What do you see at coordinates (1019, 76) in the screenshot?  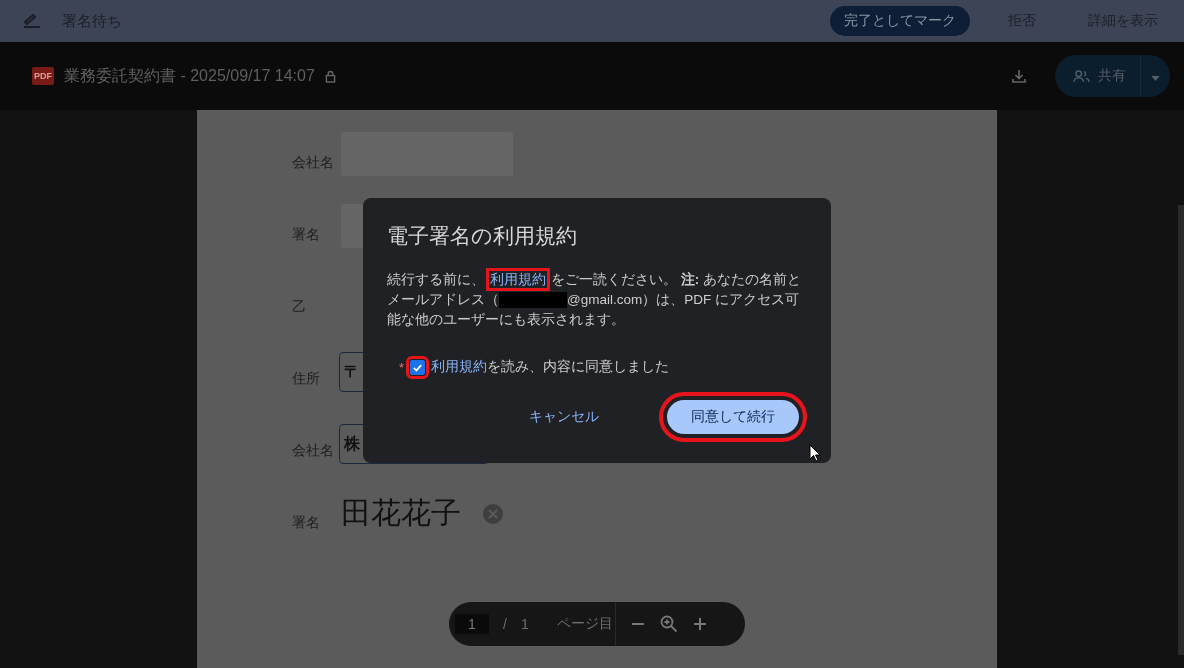 I see `download-icon` at bounding box center [1019, 76].